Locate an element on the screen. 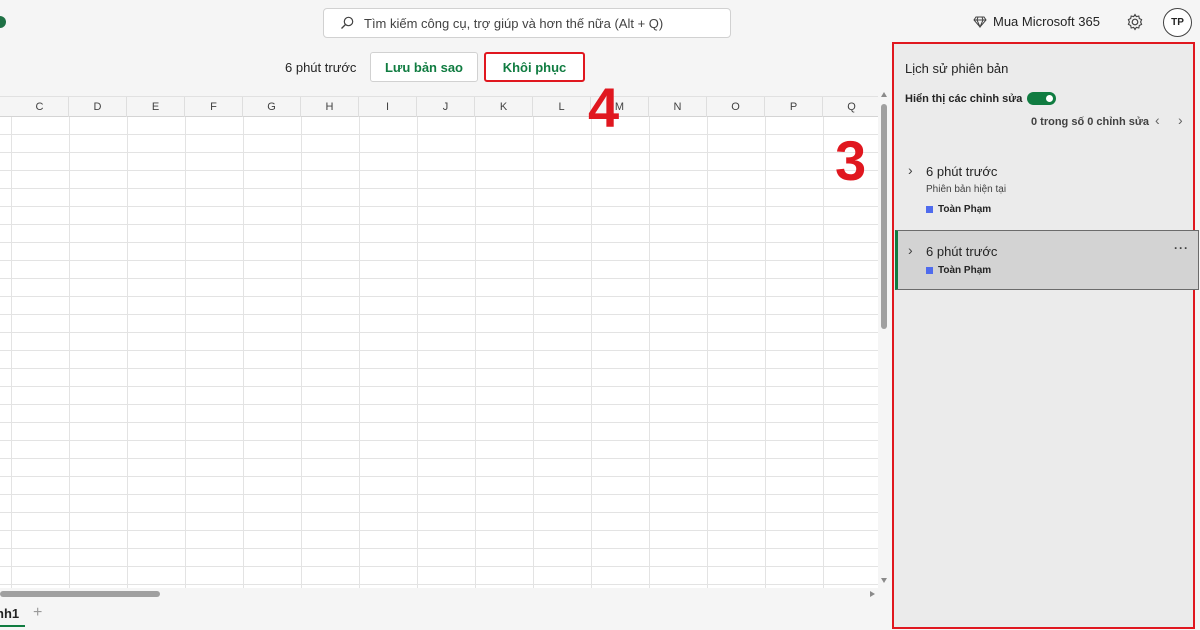  column-header: P is located at coordinates (794, 107).